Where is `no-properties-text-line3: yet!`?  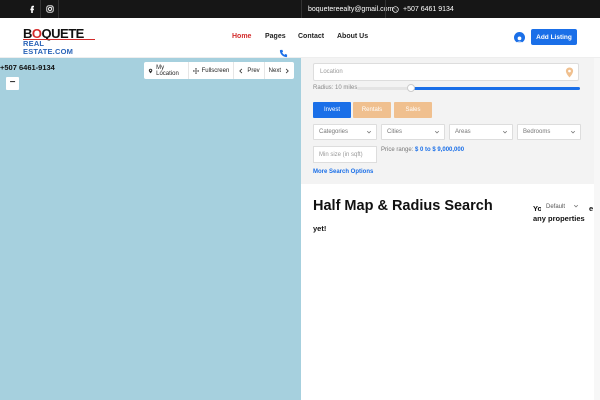 no-properties-text-line3: yet! is located at coordinates (320, 228).